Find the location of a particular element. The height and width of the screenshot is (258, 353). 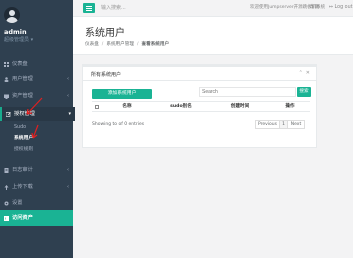

sidebar-item-label: 日志审计 is located at coordinates (22, 170).